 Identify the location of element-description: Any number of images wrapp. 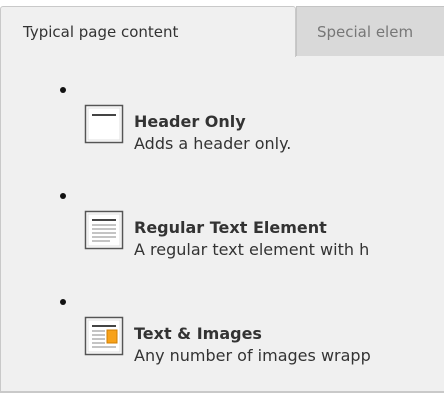
(252, 355).